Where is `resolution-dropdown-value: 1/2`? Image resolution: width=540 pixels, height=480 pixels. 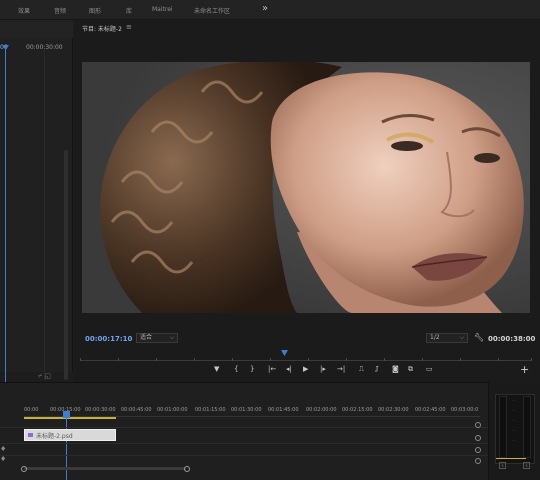 resolution-dropdown-value: 1/2 is located at coordinates (435, 337).